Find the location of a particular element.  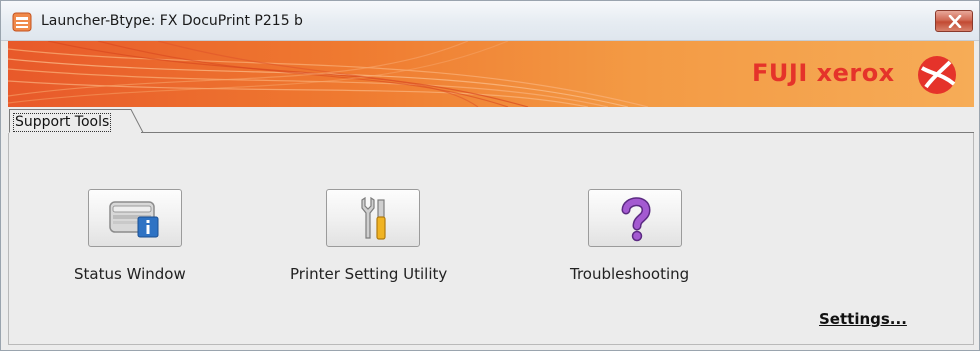

printer-setting-utility-button is located at coordinates (373, 218).